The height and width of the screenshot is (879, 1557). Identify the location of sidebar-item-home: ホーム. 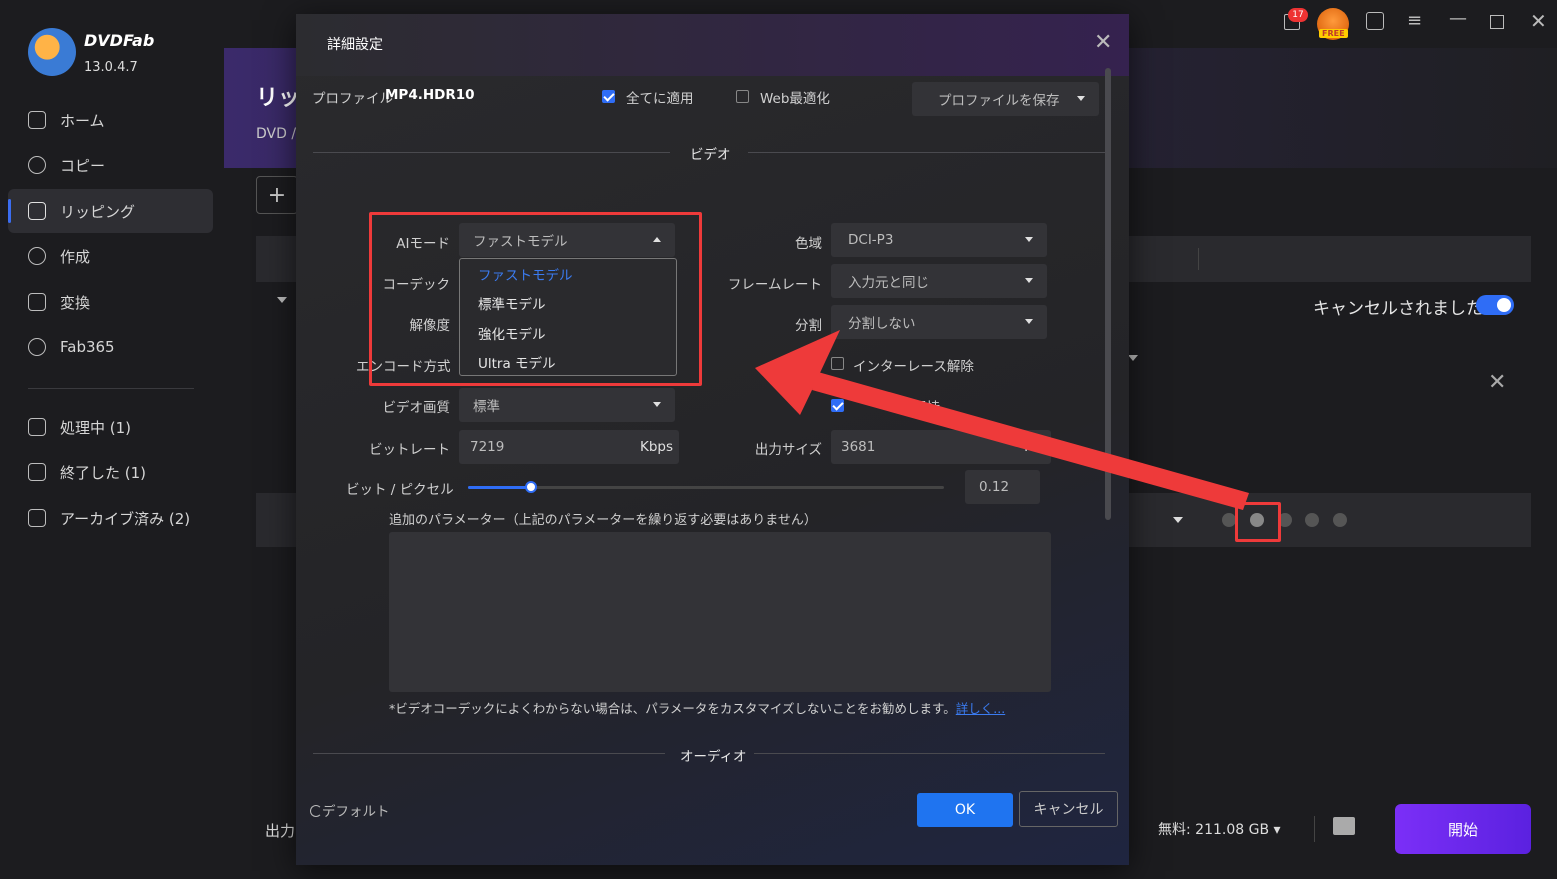
(110, 120).